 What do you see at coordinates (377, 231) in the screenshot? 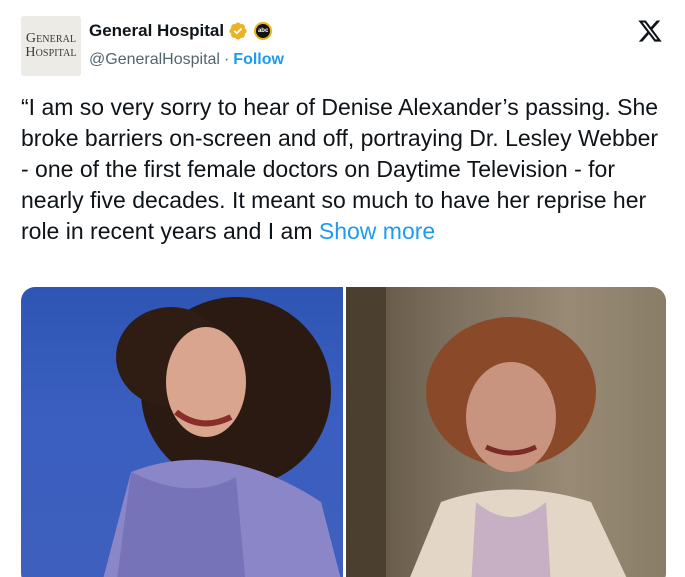
I see `show-more-link: Show more` at bounding box center [377, 231].